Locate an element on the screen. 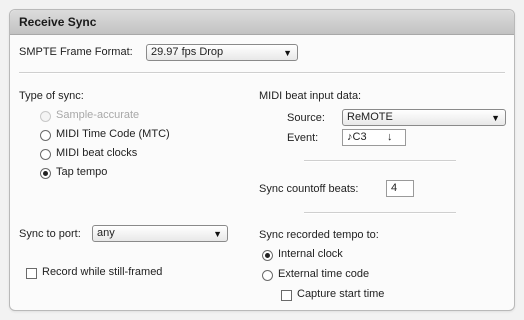 The height and width of the screenshot is (320, 524). sync-countoff-label: Sync countoff beats: is located at coordinates (309, 189).